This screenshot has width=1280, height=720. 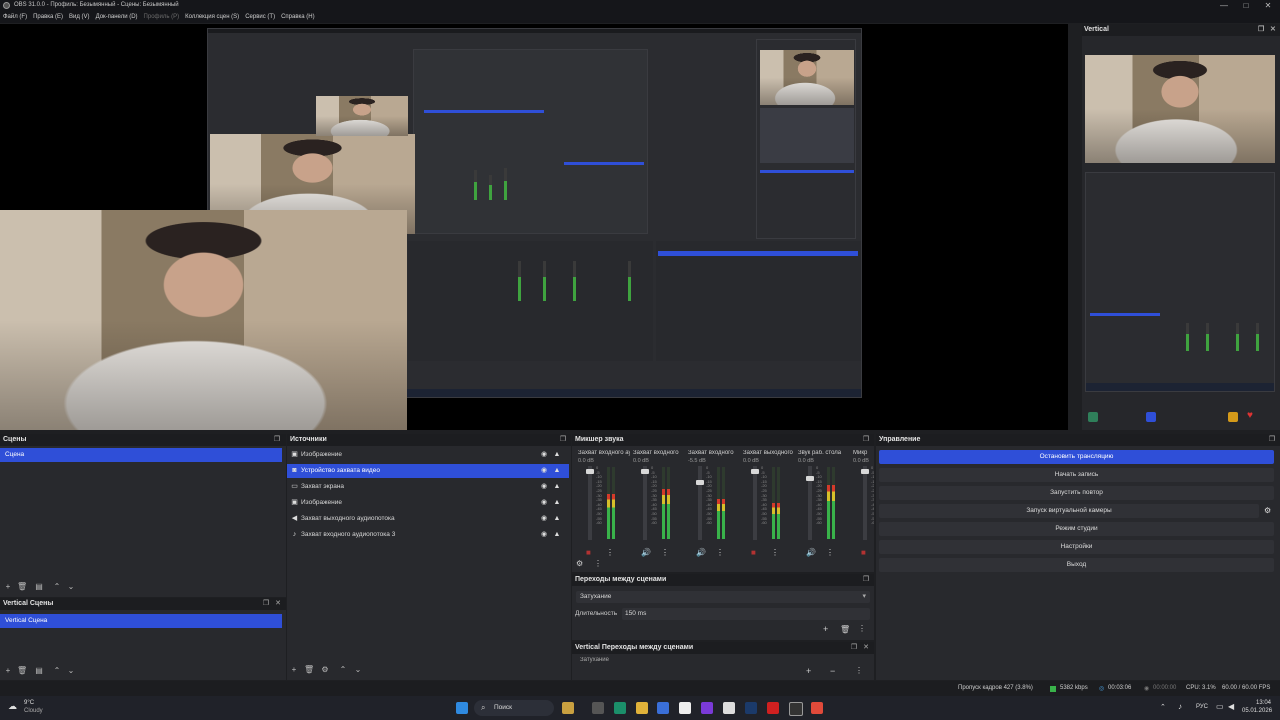 What do you see at coordinates (796, 709) in the screenshot?
I see `obs-icon` at bounding box center [796, 709].